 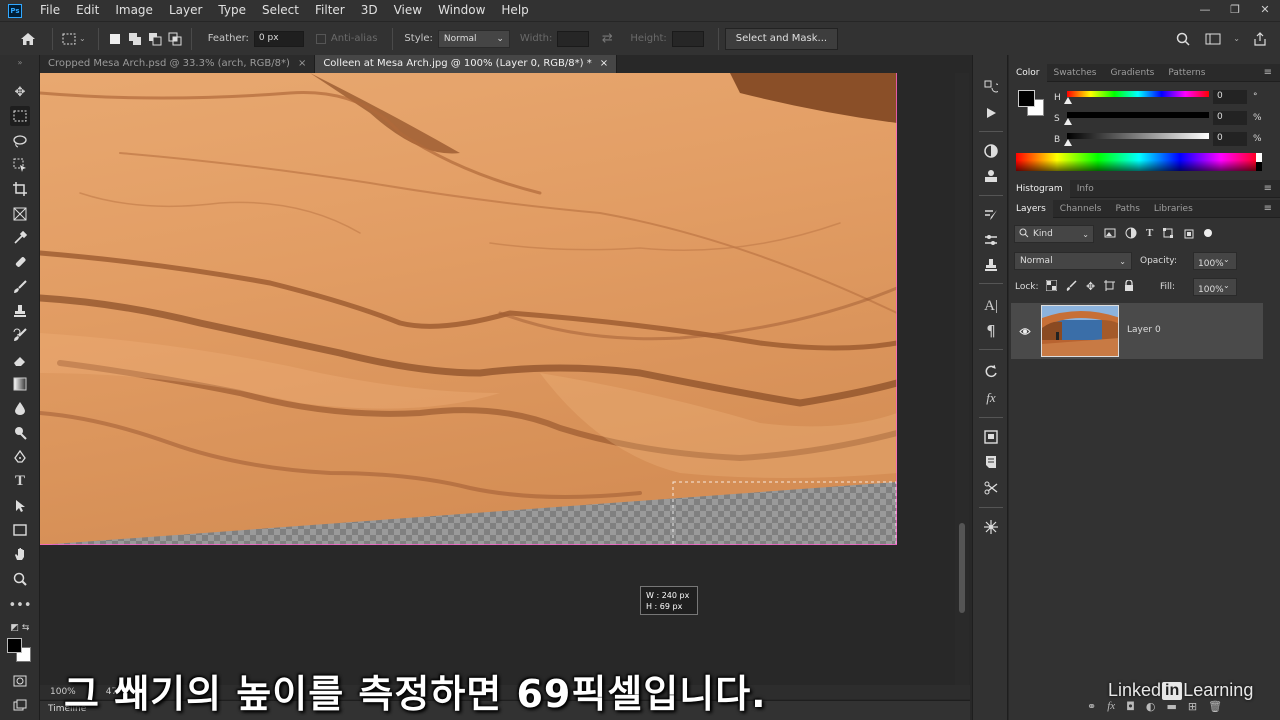 What do you see at coordinates (991, 437) in the screenshot?
I see `navigator-icon` at bounding box center [991, 437].